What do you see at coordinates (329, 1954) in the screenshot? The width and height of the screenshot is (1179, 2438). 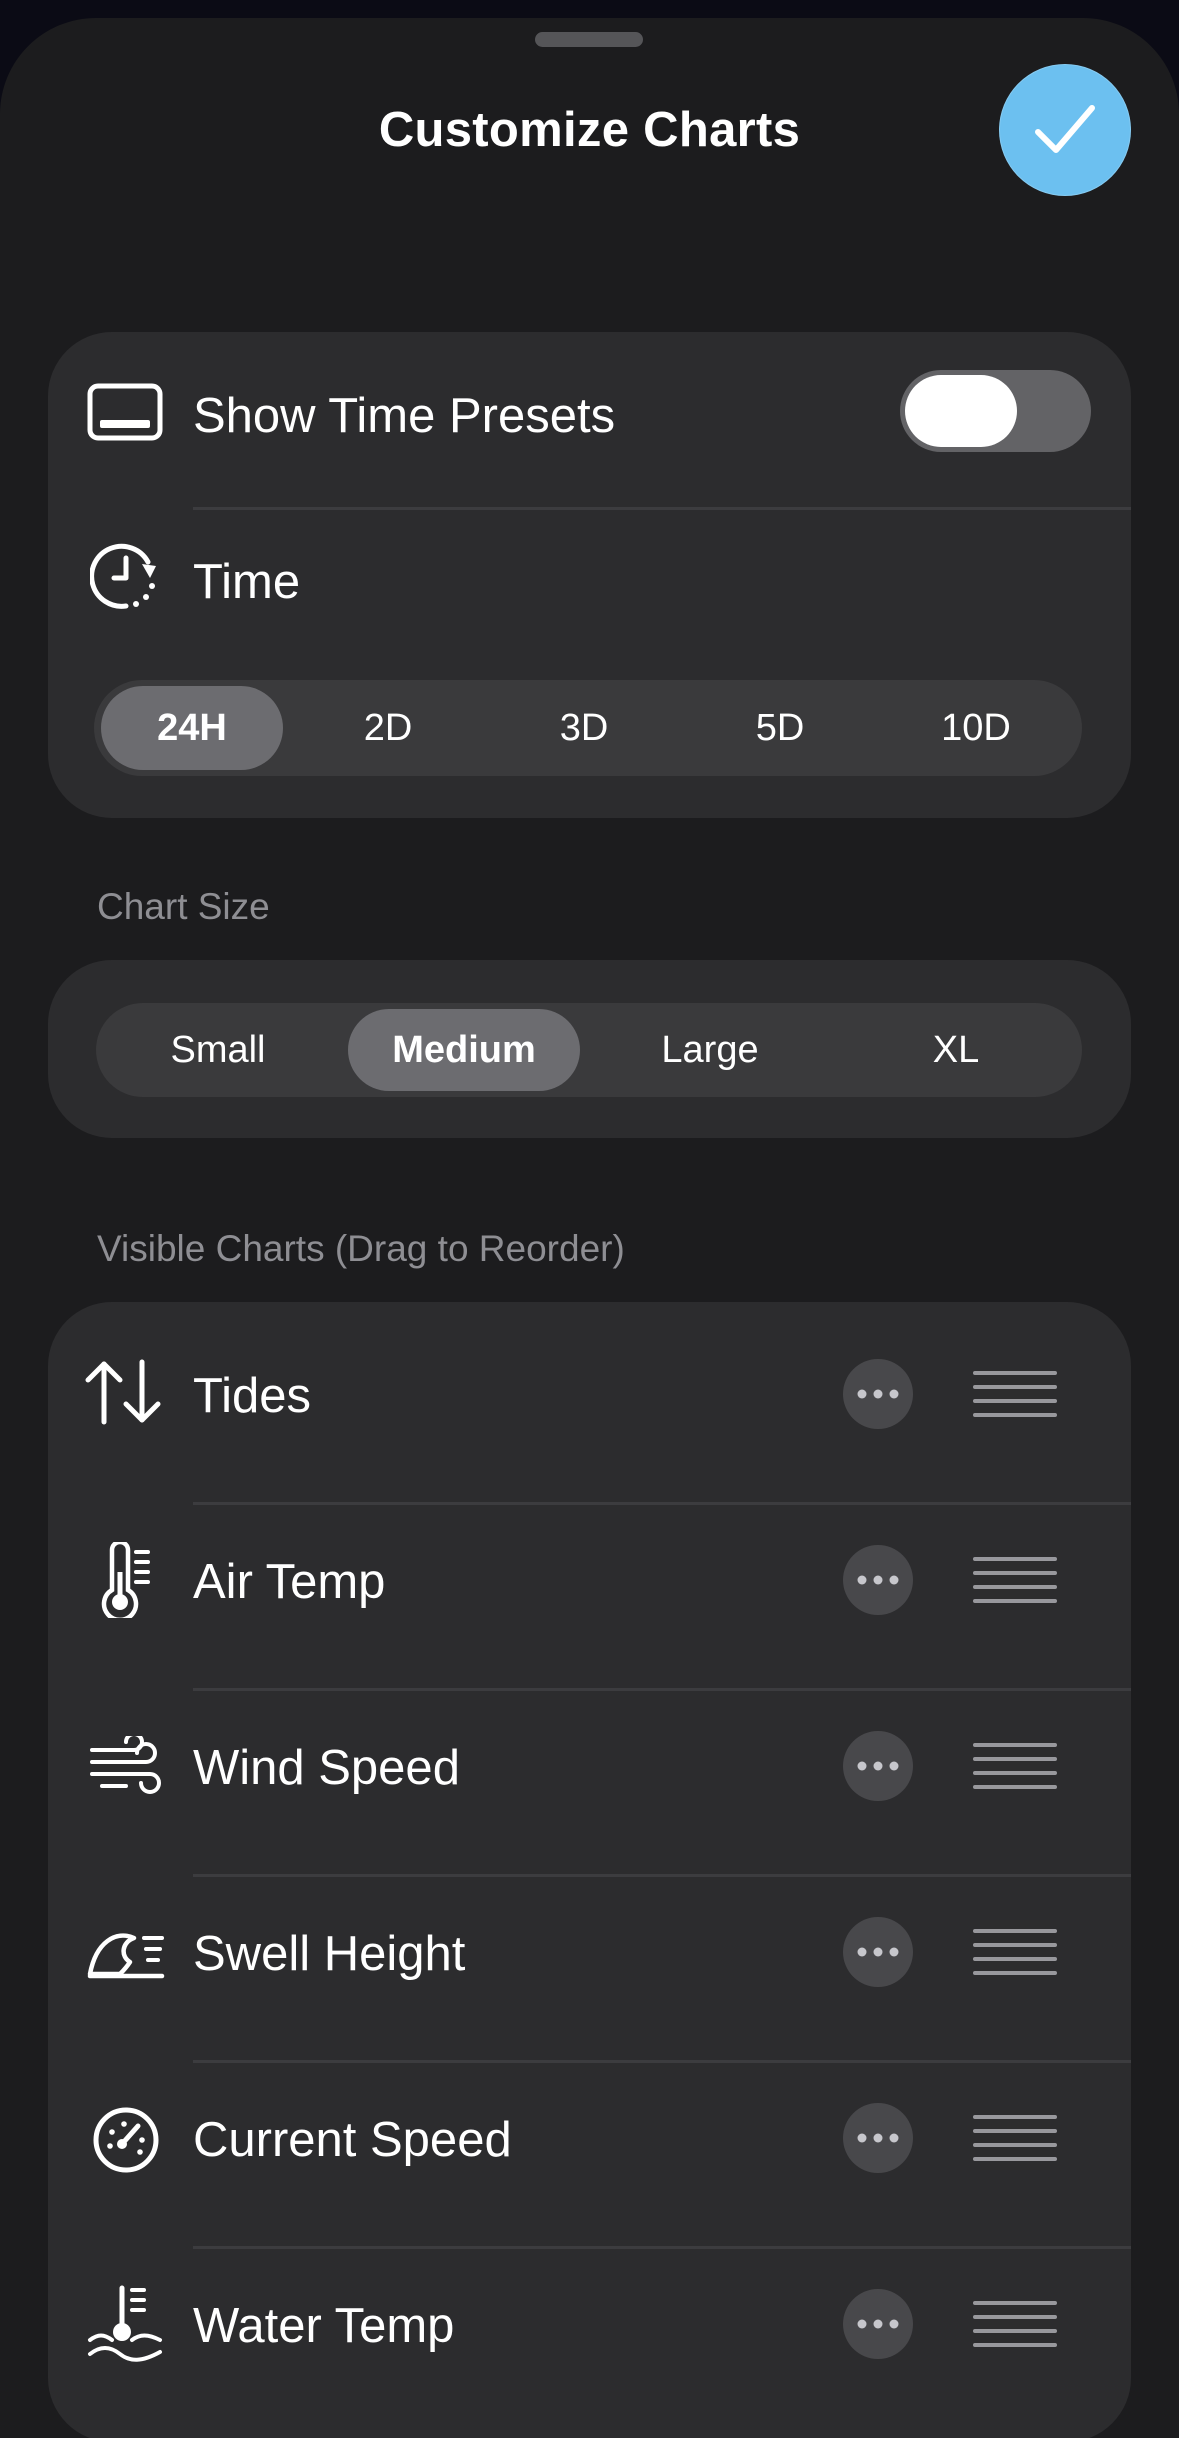 I see `chart-item-label: Swell Height` at bounding box center [329, 1954].